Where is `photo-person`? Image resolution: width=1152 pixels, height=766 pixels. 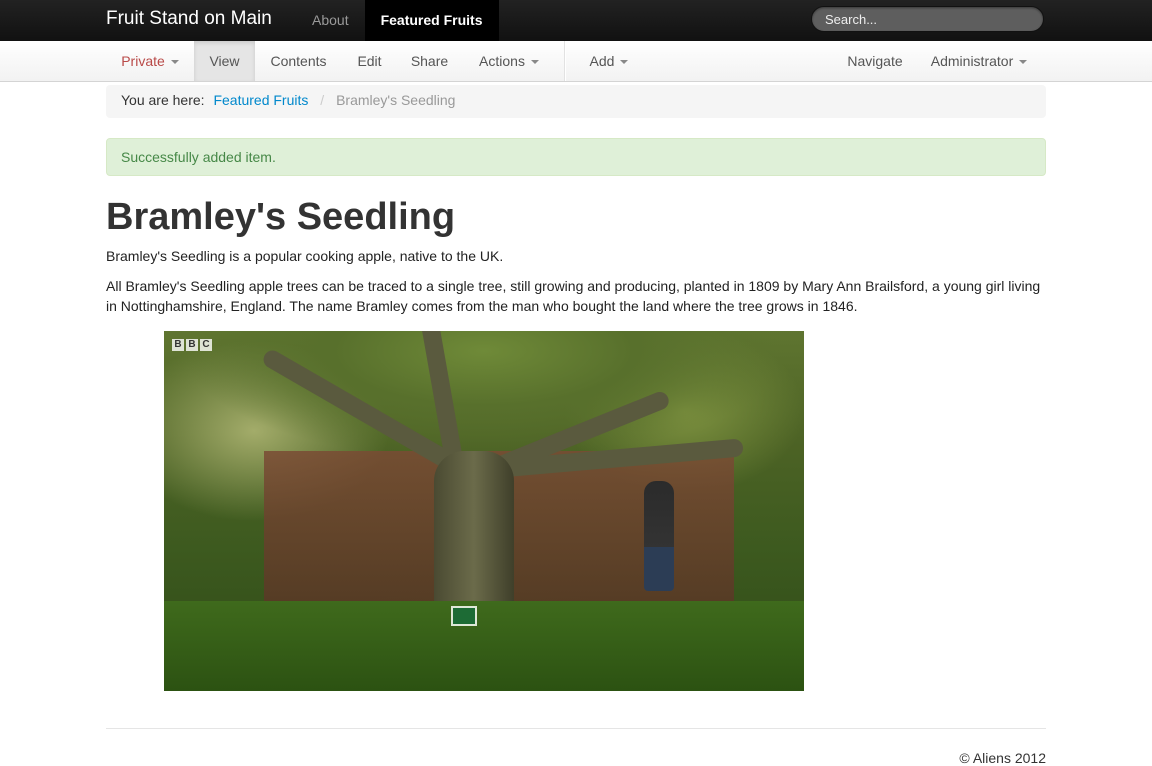 photo-person is located at coordinates (659, 536).